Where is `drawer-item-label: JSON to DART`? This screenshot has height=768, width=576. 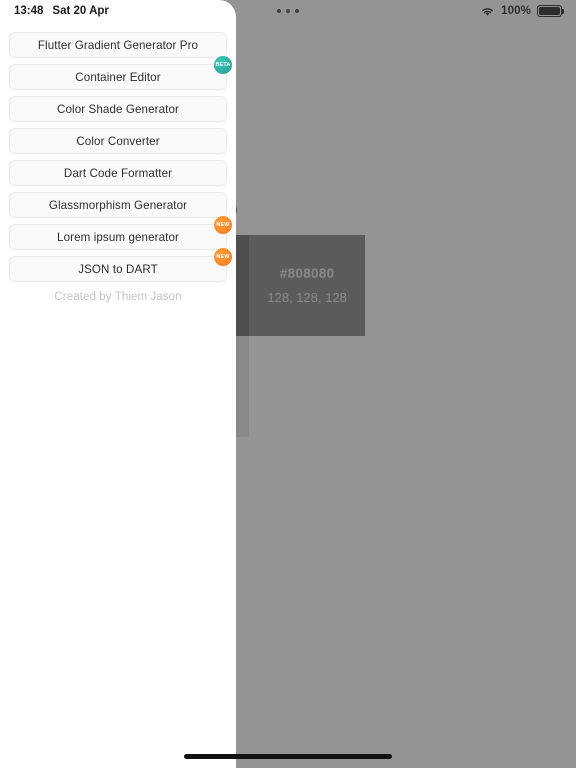 drawer-item-label: JSON to DART is located at coordinates (118, 269).